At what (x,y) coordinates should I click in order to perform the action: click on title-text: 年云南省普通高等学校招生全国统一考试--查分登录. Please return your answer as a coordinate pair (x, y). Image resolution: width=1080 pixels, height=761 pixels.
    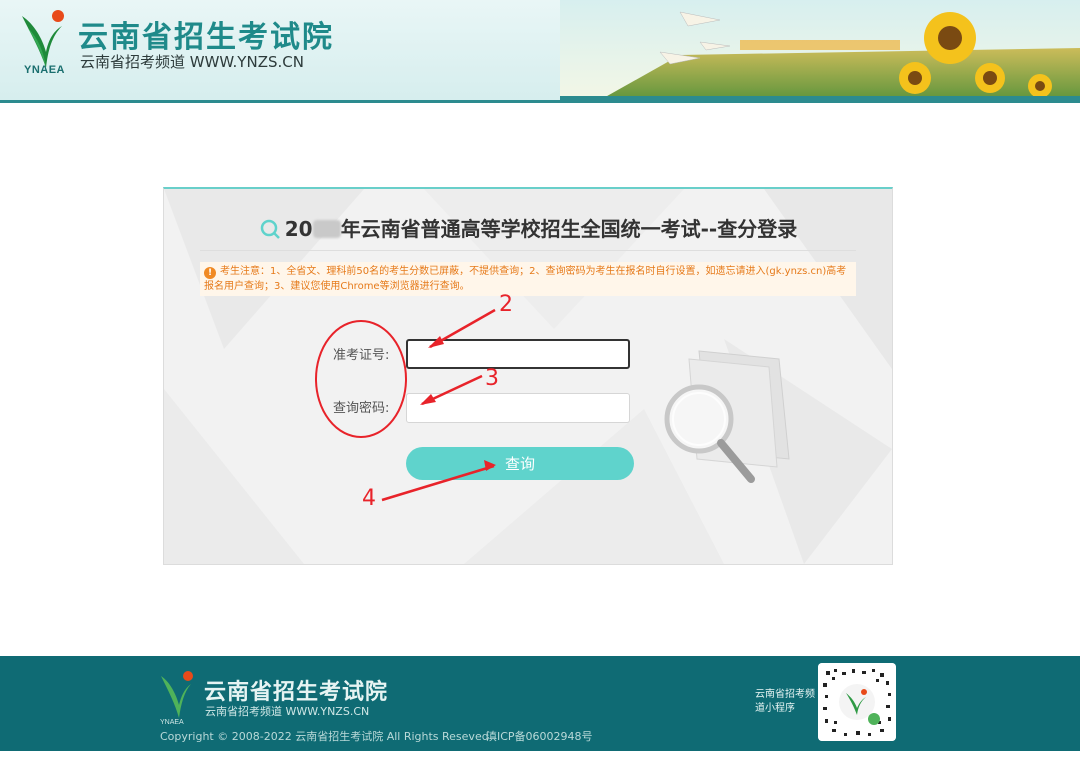
    Looking at the image, I should click on (569, 229).